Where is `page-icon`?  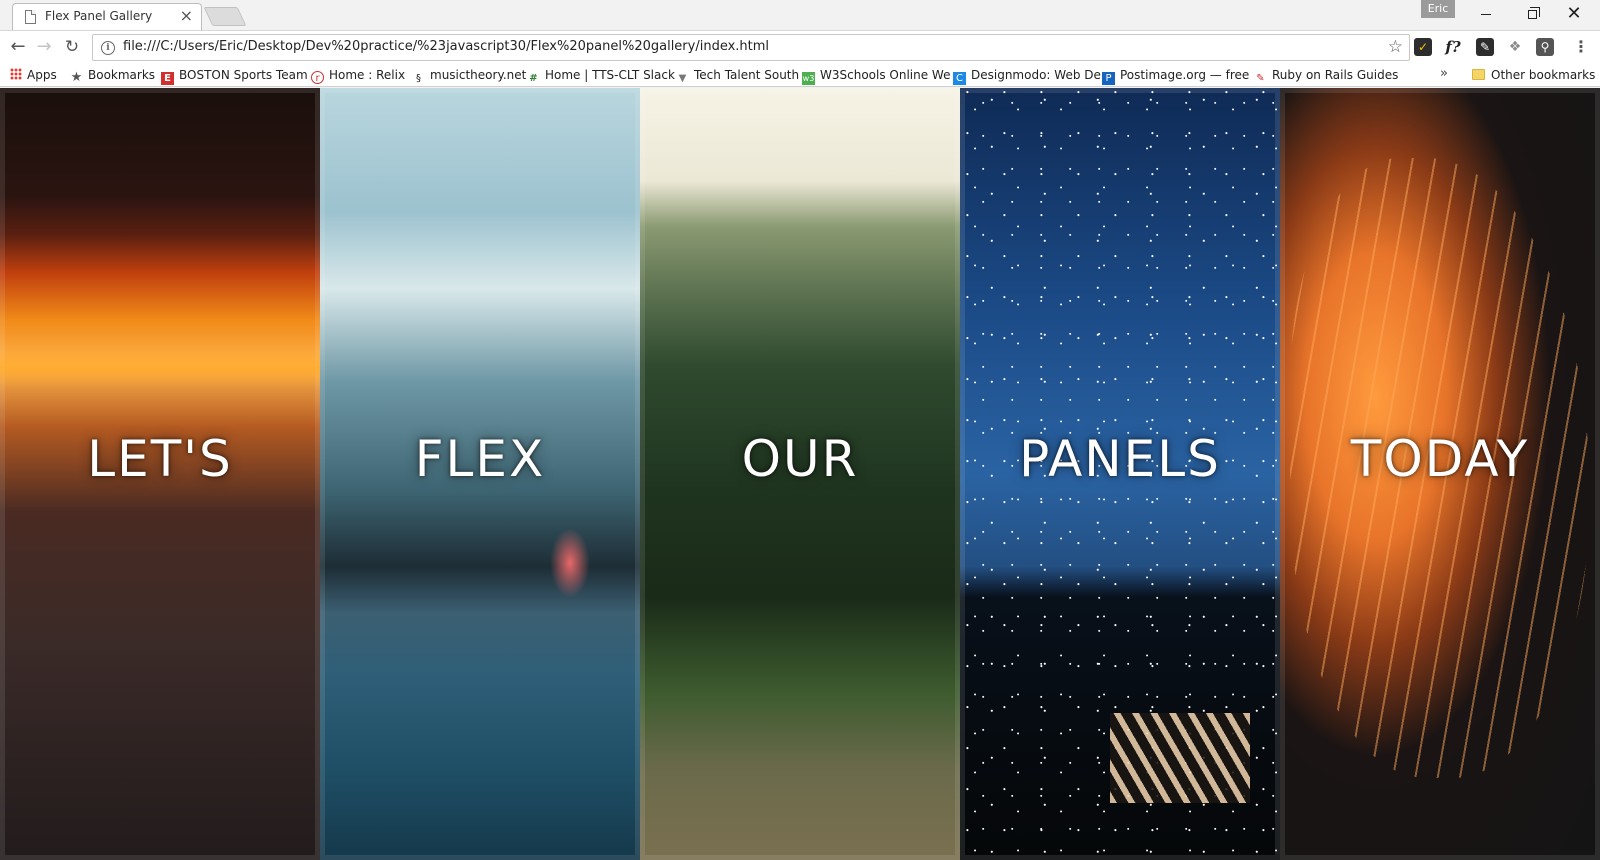 page-icon is located at coordinates (30, 17).